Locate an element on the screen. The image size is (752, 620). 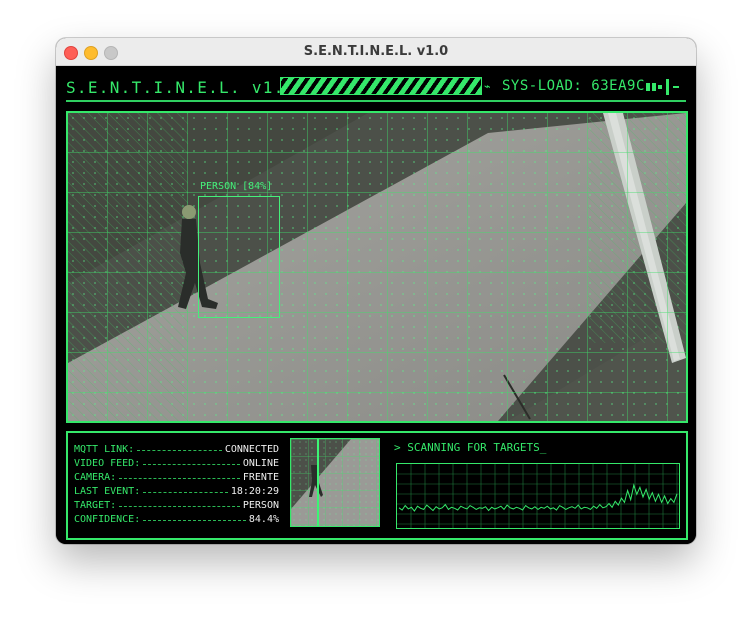
status-row: MQTT LINK: CONNECTED is located at coordinates (176, 450).